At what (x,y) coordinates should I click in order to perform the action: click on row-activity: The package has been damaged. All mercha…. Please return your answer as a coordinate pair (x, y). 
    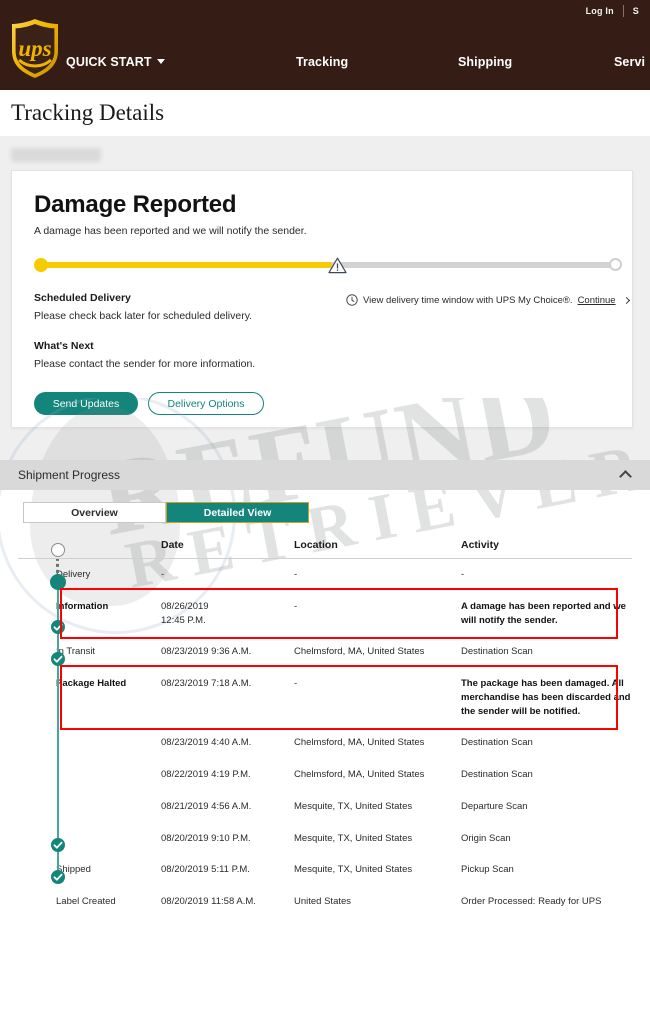
    Looking at the image, I should click on (546, 697).